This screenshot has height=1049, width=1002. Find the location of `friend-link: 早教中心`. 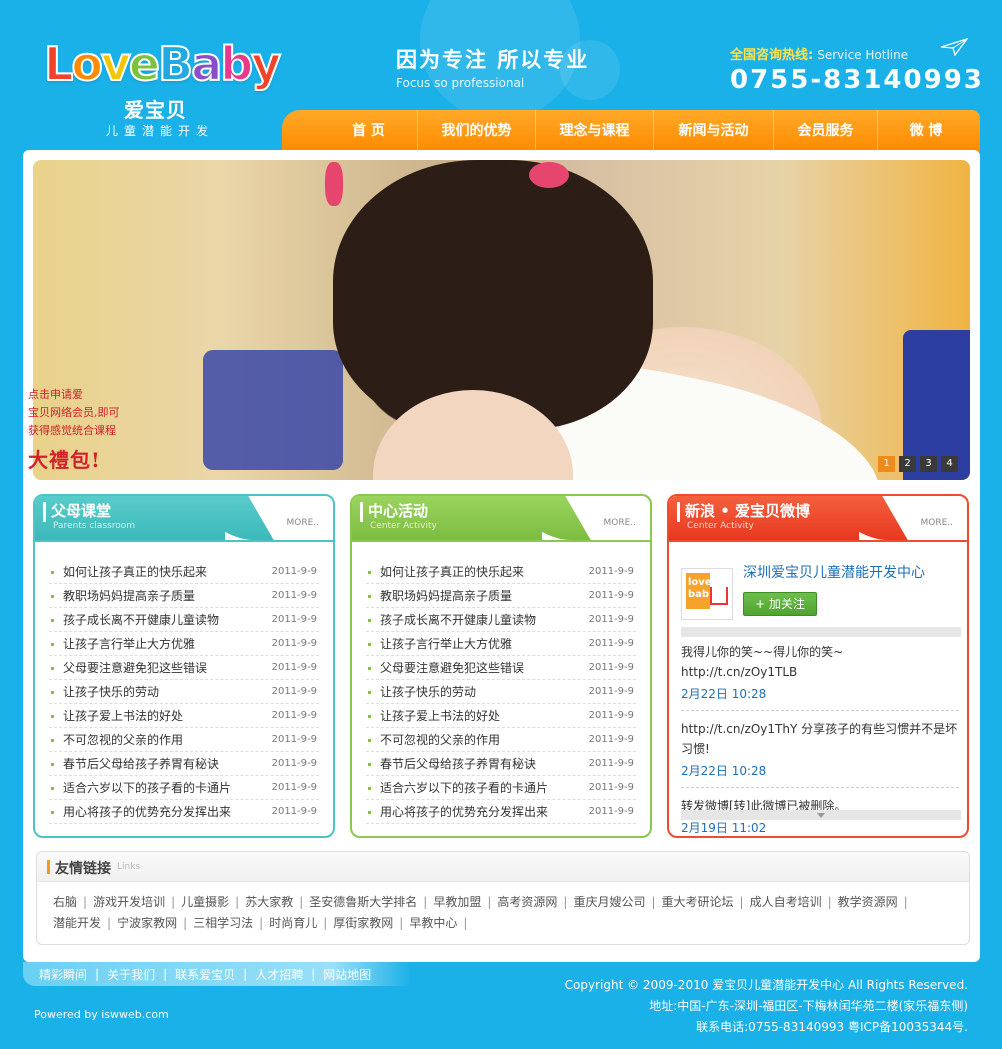

friend-link: 早教中心 is located at coordinates (433, 923).